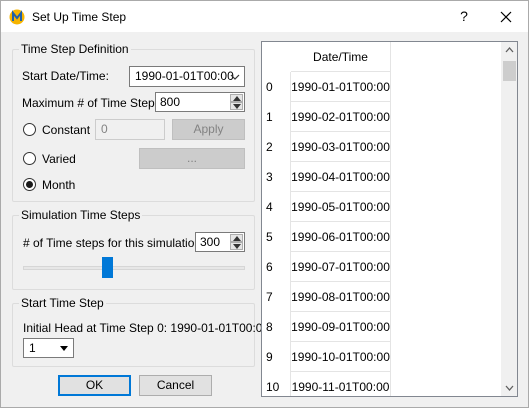 Image resolution: width=529 pixels, height=408 pixels. Describe the element at coordinates (276, 117) in the screenshot. I see `row-header: 1` at that location.